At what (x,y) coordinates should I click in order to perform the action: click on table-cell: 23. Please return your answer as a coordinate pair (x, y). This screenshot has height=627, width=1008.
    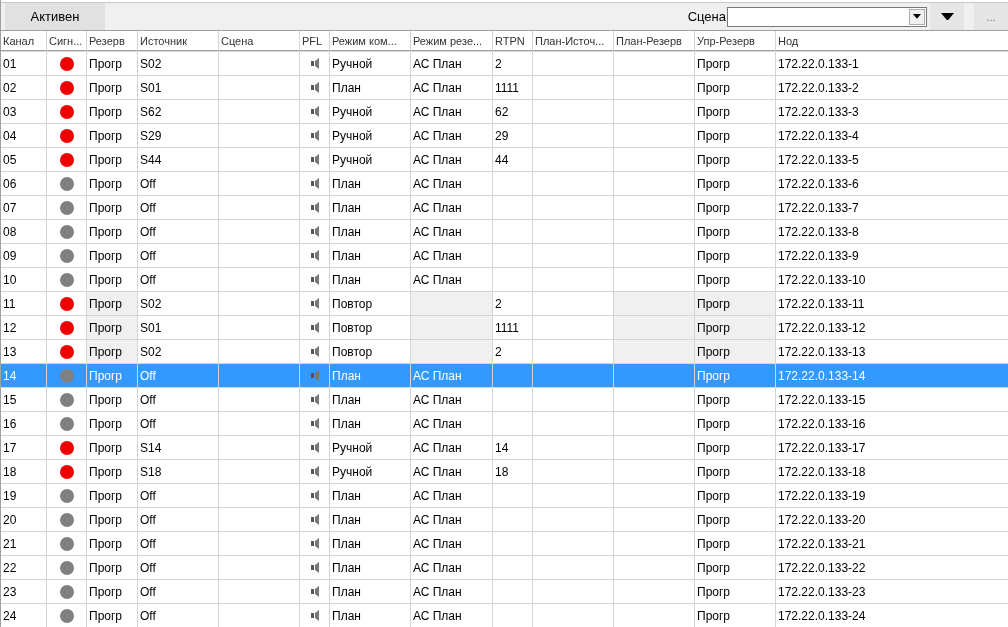
    Looking at the image, I should click on (23, 591).